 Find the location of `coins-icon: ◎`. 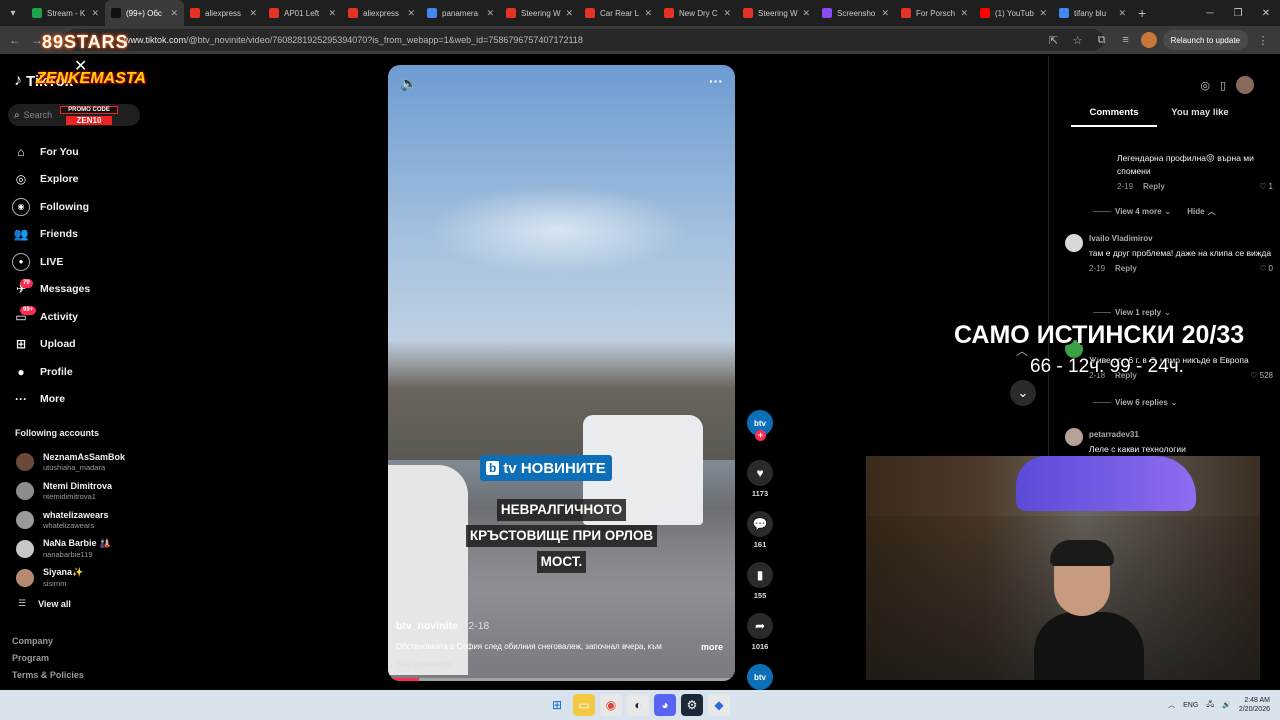

coins-icon: ◎ is located at coordinates (1205, 85).